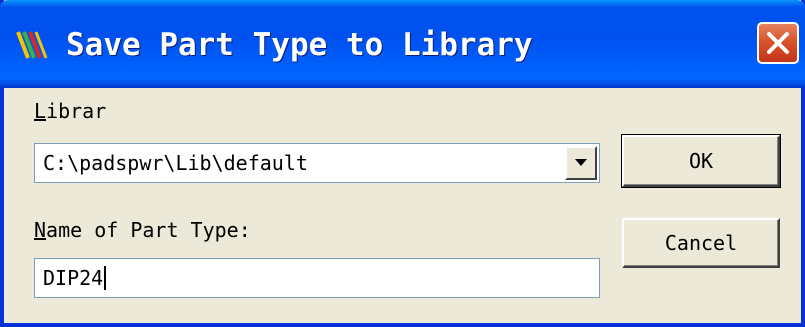  I want to click on library-label: Librar, so click(70, 111).